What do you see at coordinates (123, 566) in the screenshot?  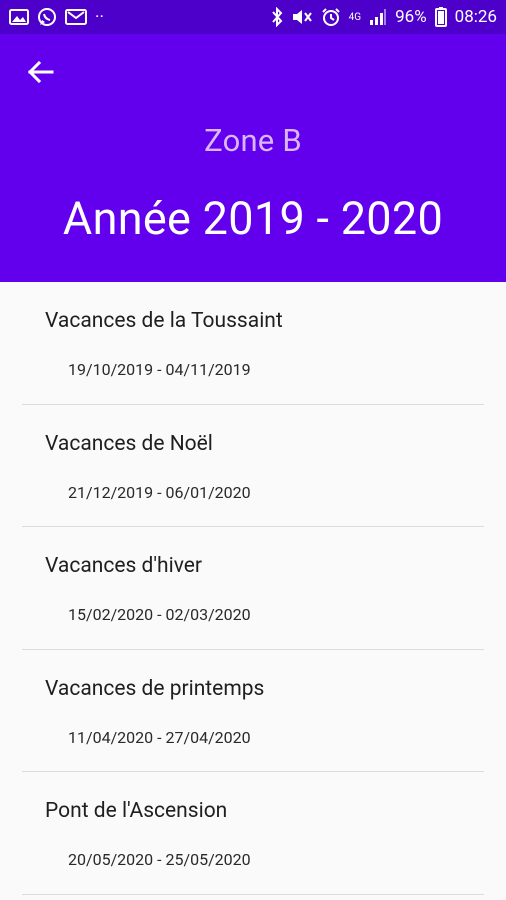 I see `holiday-name: Vacances d'hiver` at bounding box center [123, 566].